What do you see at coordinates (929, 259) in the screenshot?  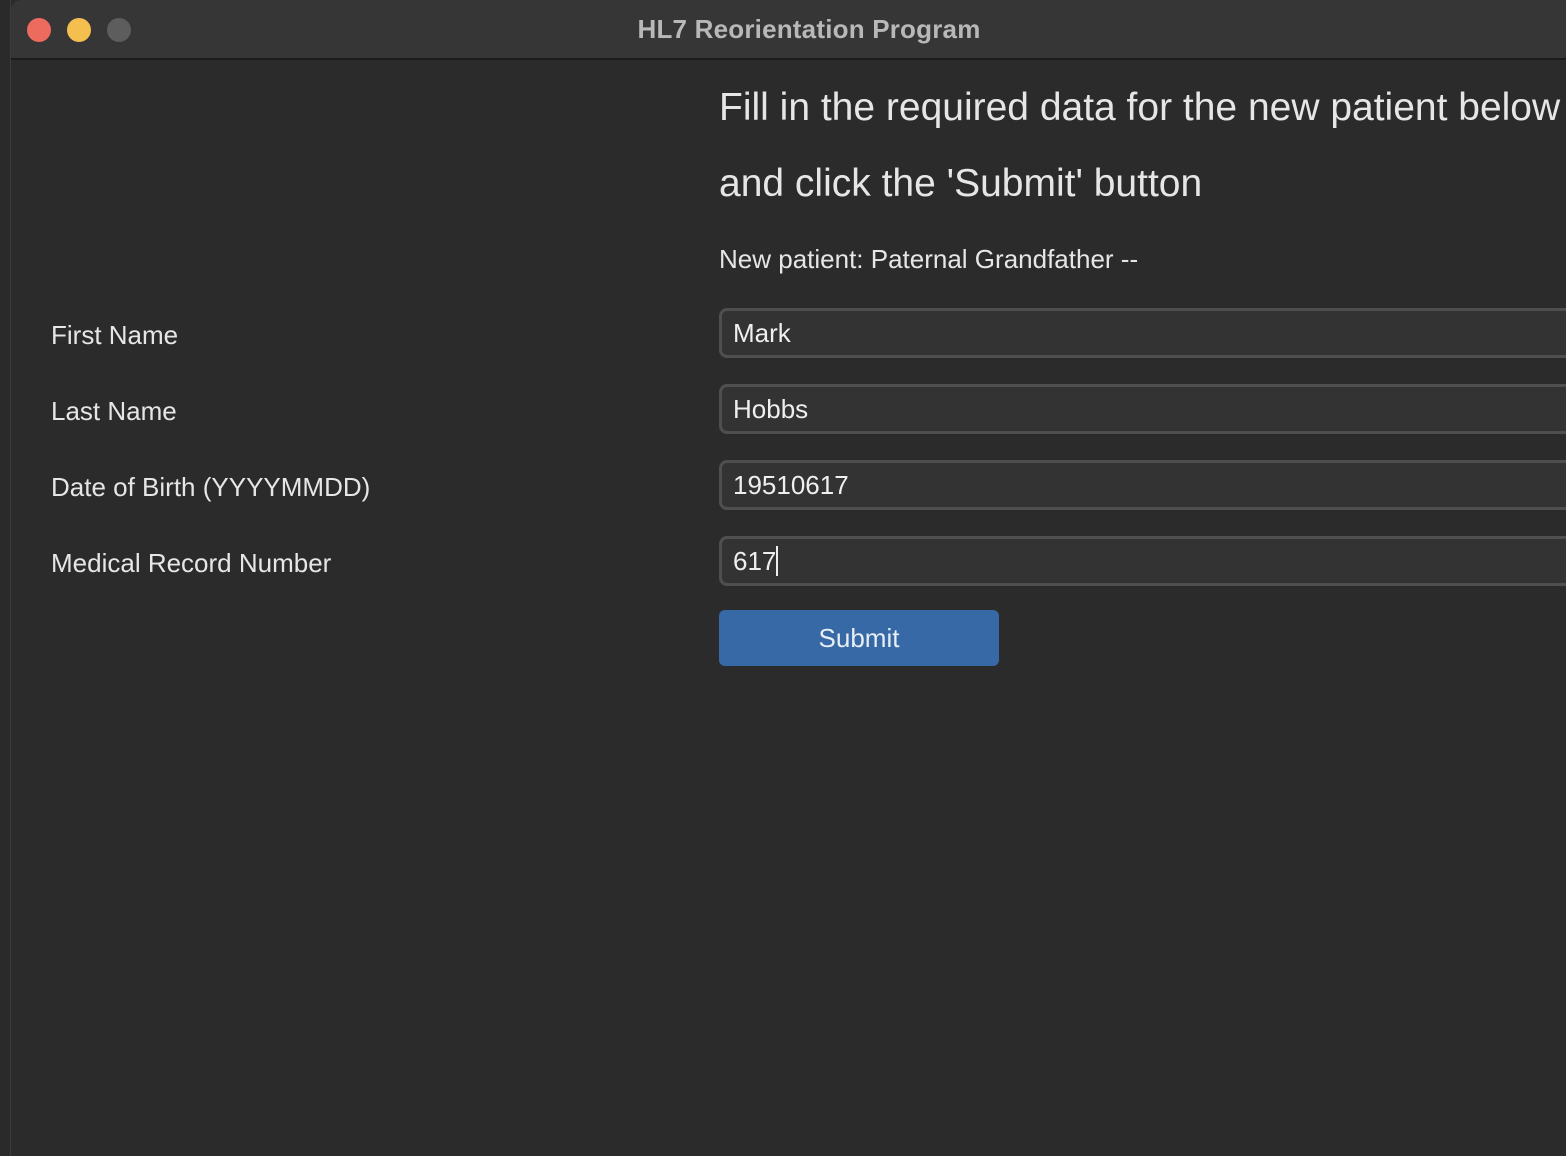 I see `new-patient-subtitle: New patient: Paternal Grandfather --` at bounding box center [929, 259].